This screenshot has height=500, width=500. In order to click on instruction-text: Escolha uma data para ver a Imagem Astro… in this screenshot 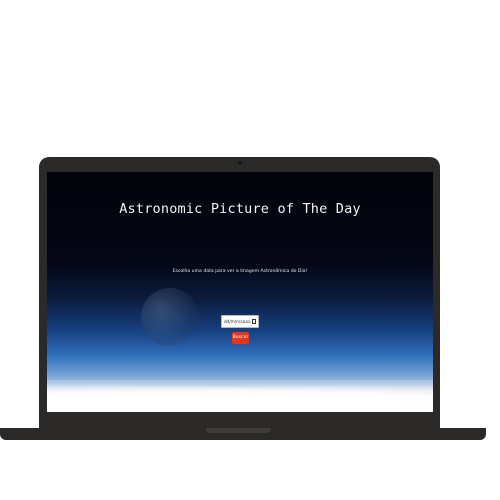, I will do `click(240, 271)`.